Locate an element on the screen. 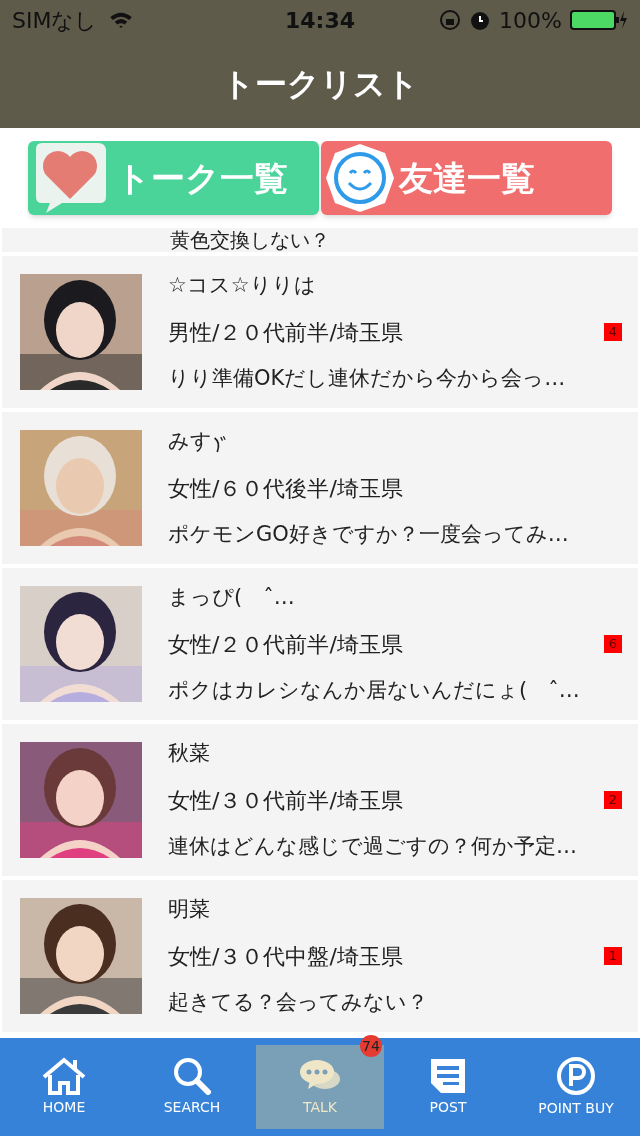 This screenshot has height=1136, width=640. unread-count: 6 is located at coordinates (612, 644).